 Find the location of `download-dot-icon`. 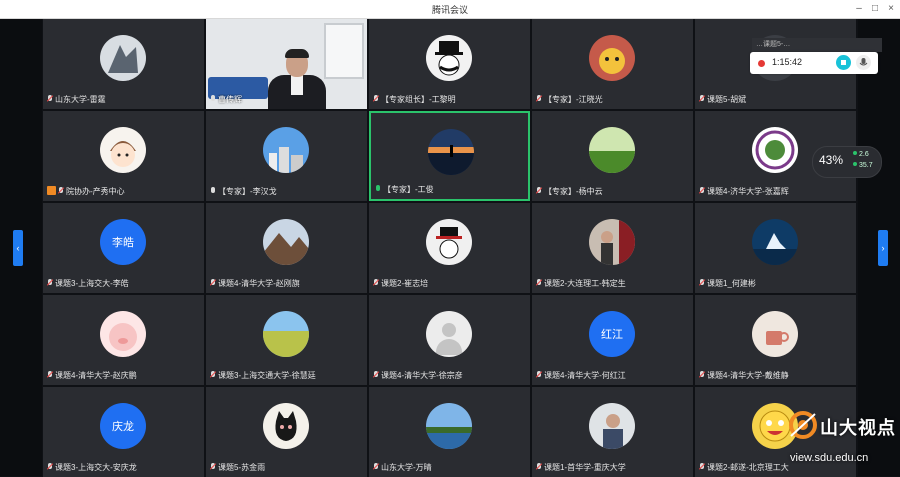

download-dot-icon is located at coordinates (855, 164).